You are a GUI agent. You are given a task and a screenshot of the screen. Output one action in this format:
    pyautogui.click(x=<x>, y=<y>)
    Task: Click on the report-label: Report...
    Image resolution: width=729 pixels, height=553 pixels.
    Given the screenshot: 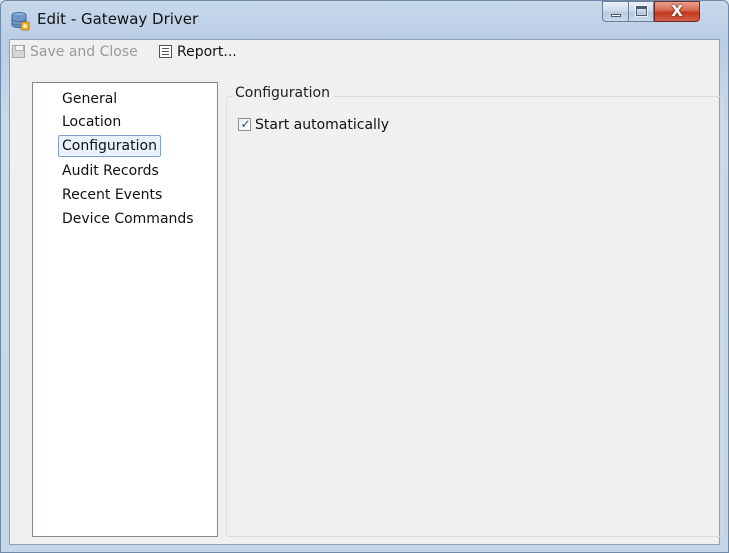 What is the action you would take?
    pyautogui.click(x=207, y=52)
    